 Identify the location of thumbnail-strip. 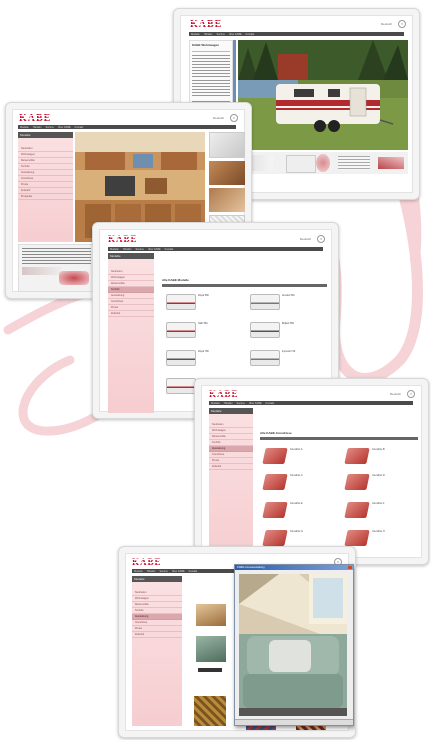
(323, 163).